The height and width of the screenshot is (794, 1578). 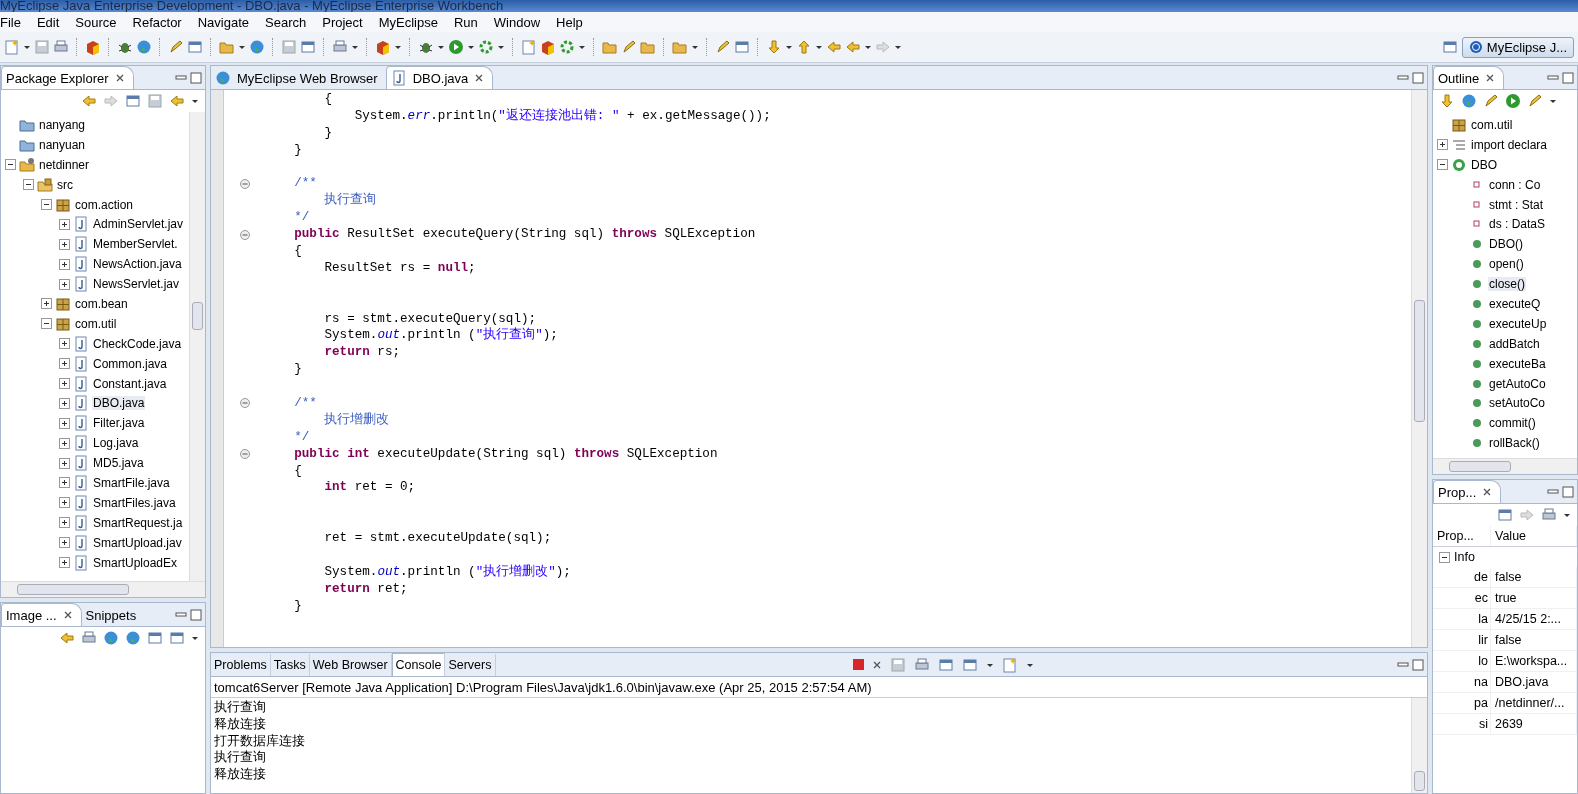 What do you see at coordinates (804, 47) in the screenshot?
I see `up-arrow-icon` at bounding box center [804, 47].